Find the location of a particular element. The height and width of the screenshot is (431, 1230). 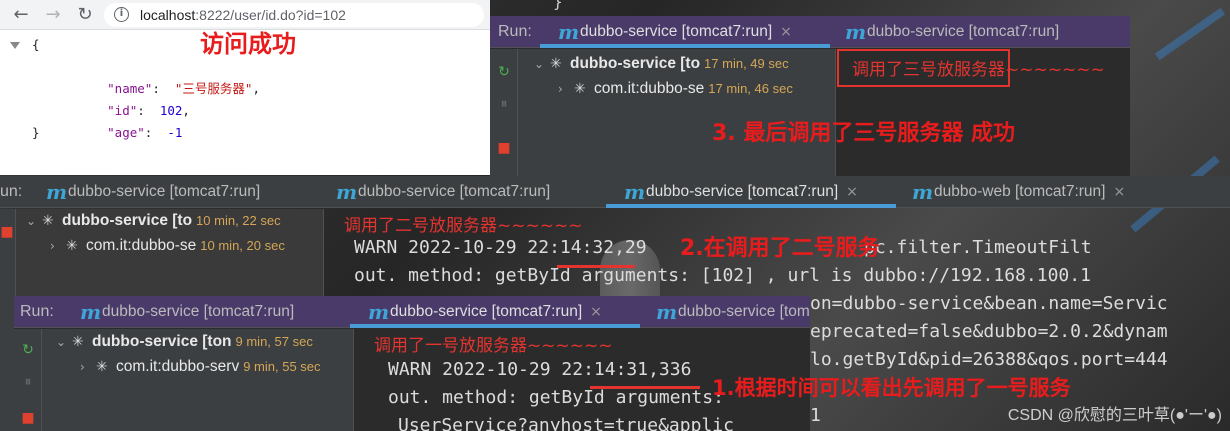

tree-item-label: dubbo-service [ton is located at coordinates (162, 341).